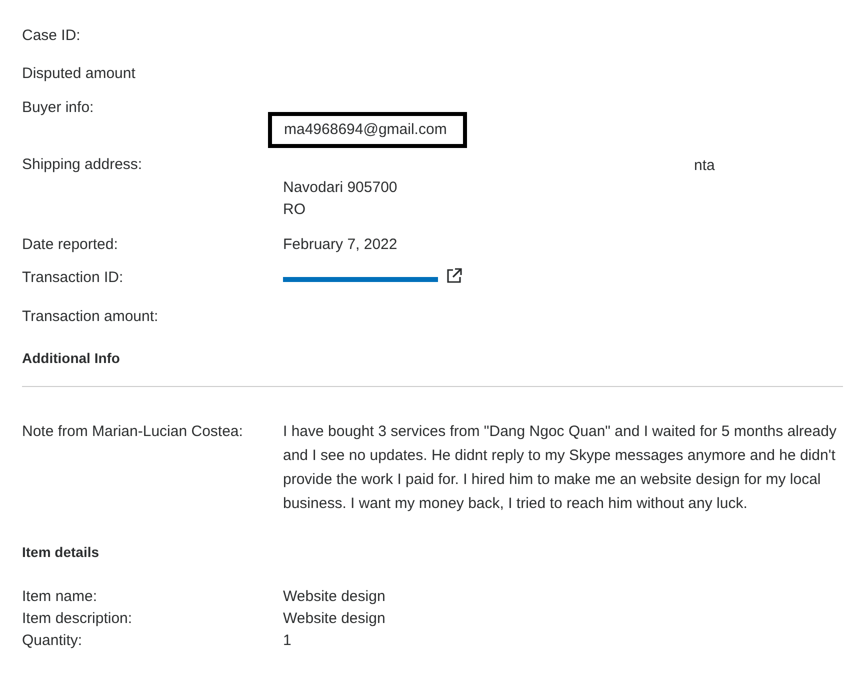  Describe the element at coordinates (73, 277) in the screenshot. I see `field-label: Transaction ID:` at that location.